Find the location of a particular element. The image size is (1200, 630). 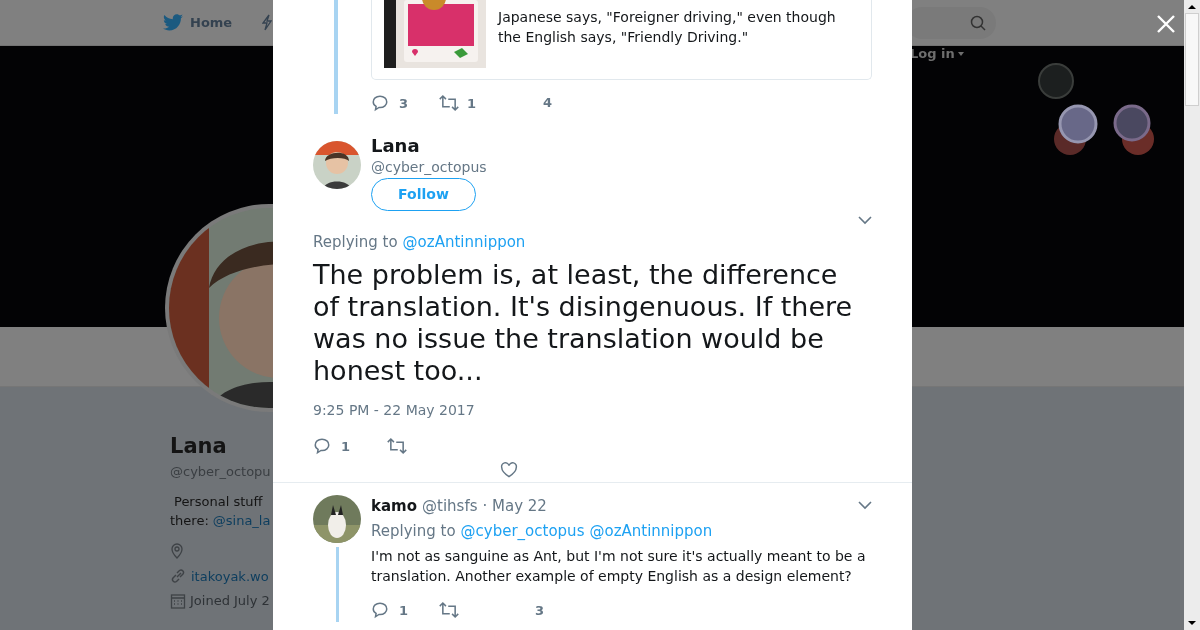

nav-link: Home is located at coordinates (211, 22).